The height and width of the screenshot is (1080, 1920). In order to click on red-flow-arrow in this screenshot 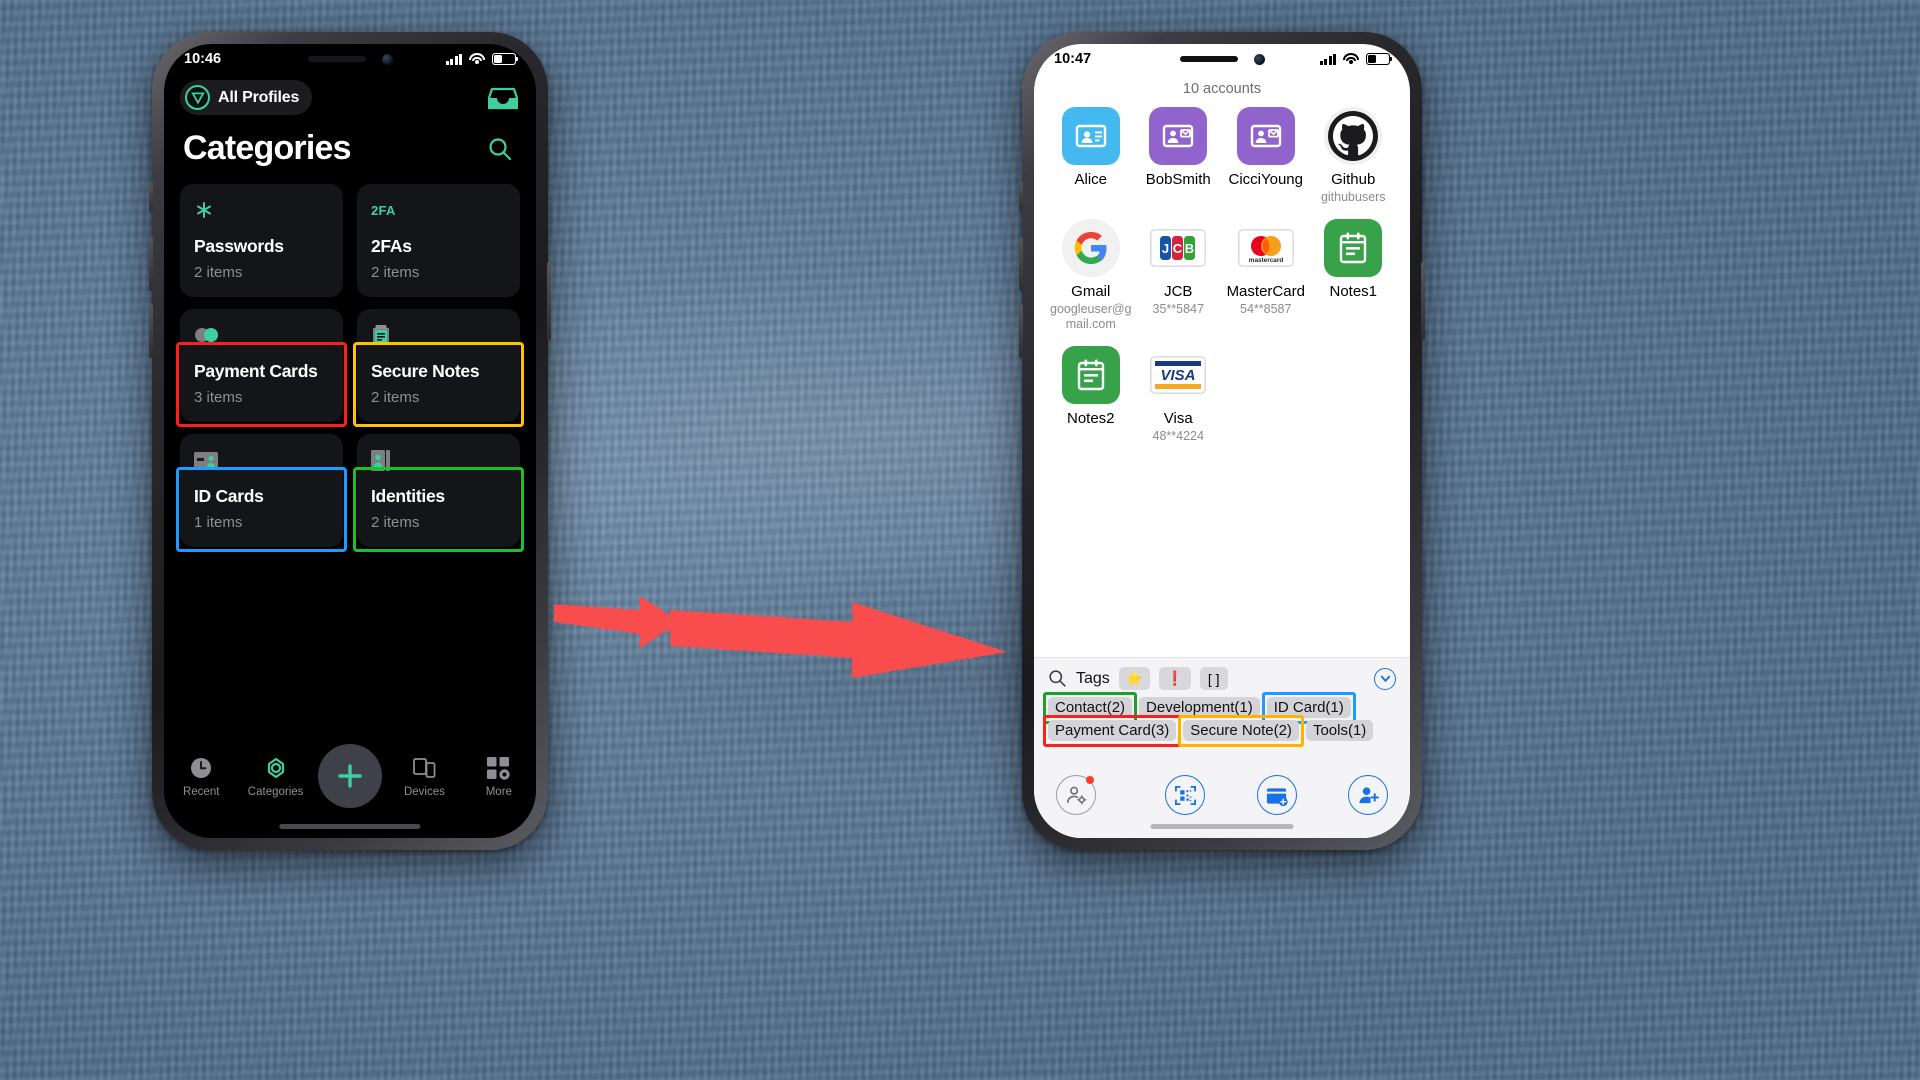, I will do `click(780, 637)`.